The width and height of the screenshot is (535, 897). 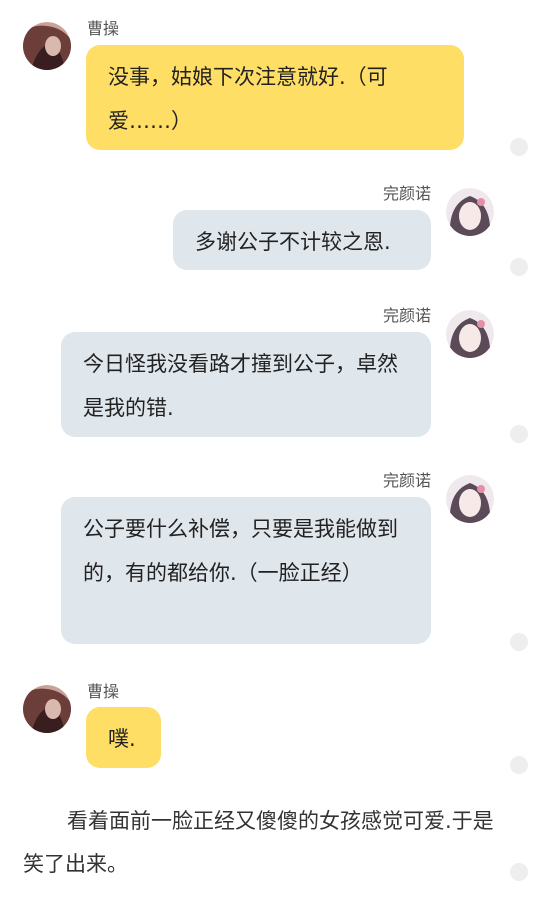 I want to click on message-bubble: 噗., so click(x=123, y=737).